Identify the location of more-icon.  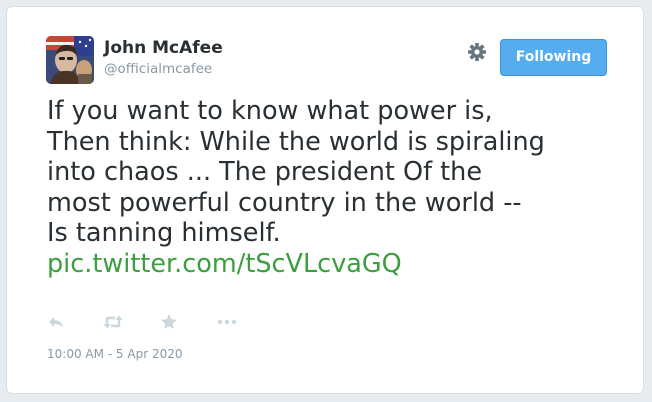
(228, 322).